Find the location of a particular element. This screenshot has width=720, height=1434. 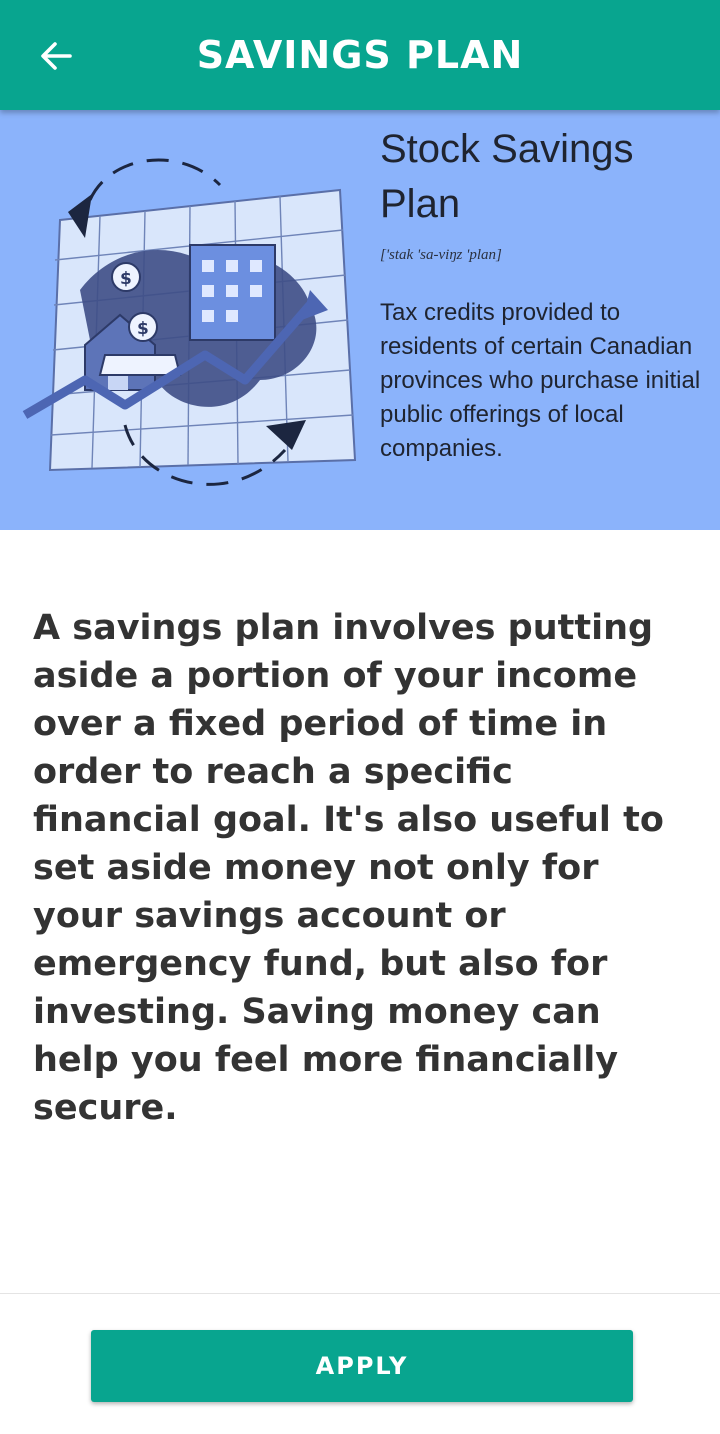

savings-illustration: $ $ is located at coordinates (189, 322).